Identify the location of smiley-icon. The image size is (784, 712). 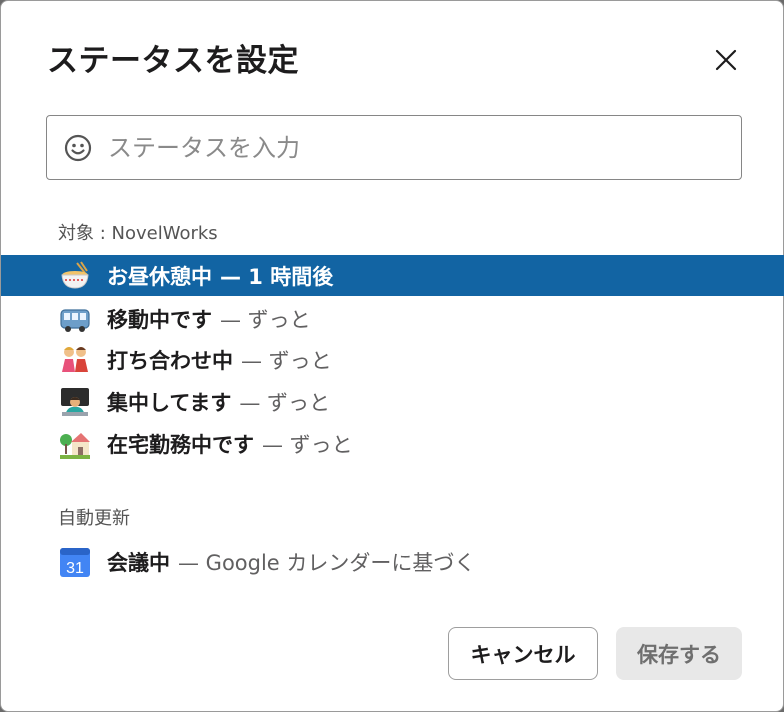
(78, 147).